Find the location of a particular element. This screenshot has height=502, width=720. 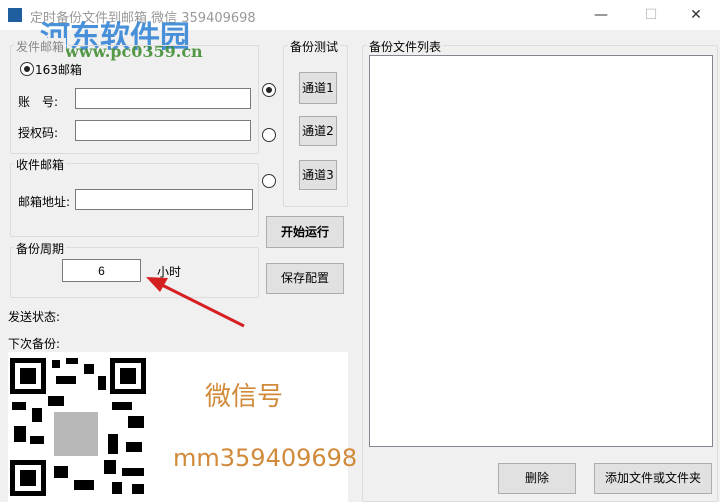

auth-code-label: 授权码: is located at coordinates (38, 133).